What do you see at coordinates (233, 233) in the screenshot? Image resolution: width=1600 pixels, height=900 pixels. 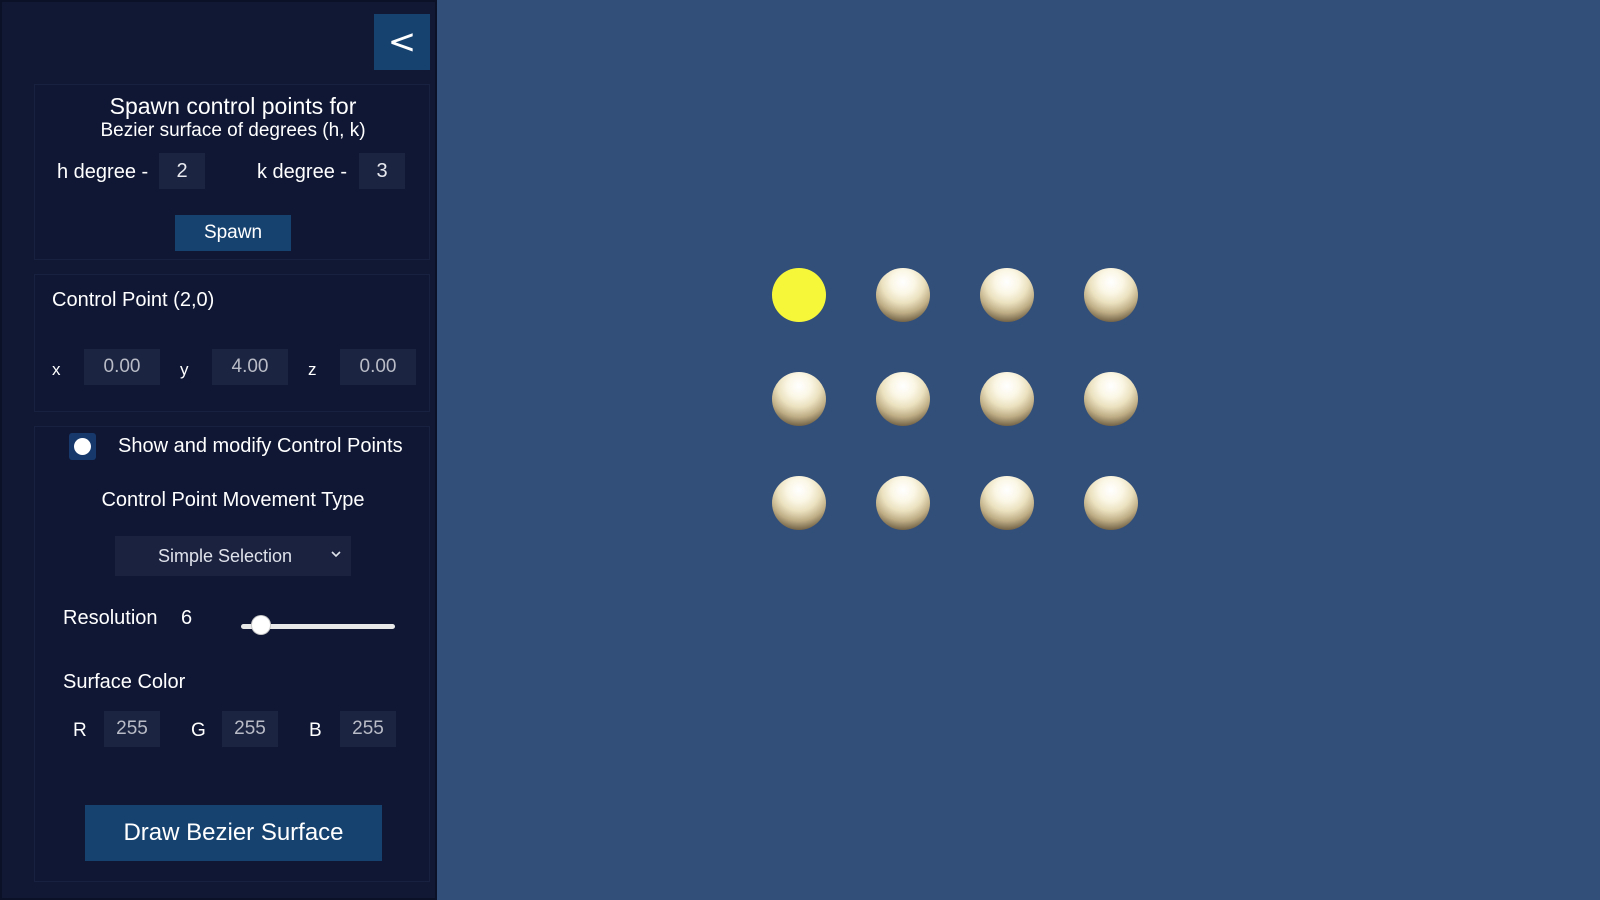 I see `spawn-button: Spawn` at bounding box center [233, 233].